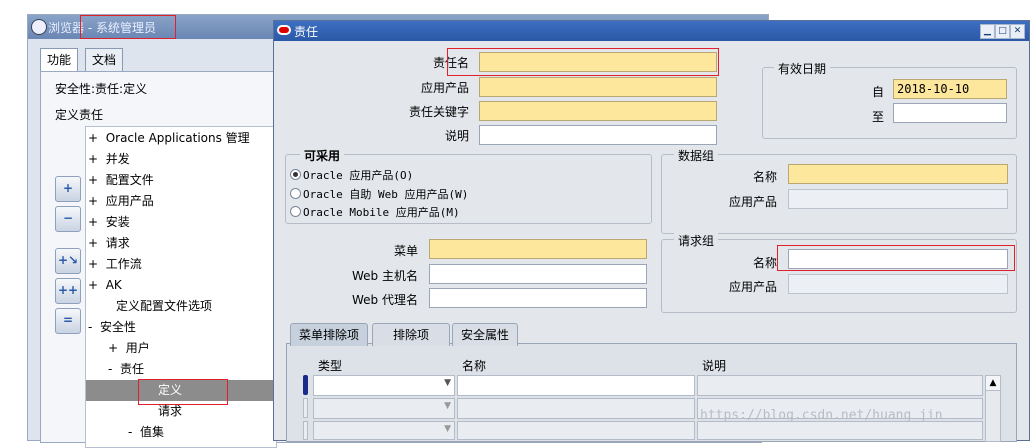 This screenshot has height=448, width=1033. I want to click on tree-item: + 配置文件, so click(121, 180).